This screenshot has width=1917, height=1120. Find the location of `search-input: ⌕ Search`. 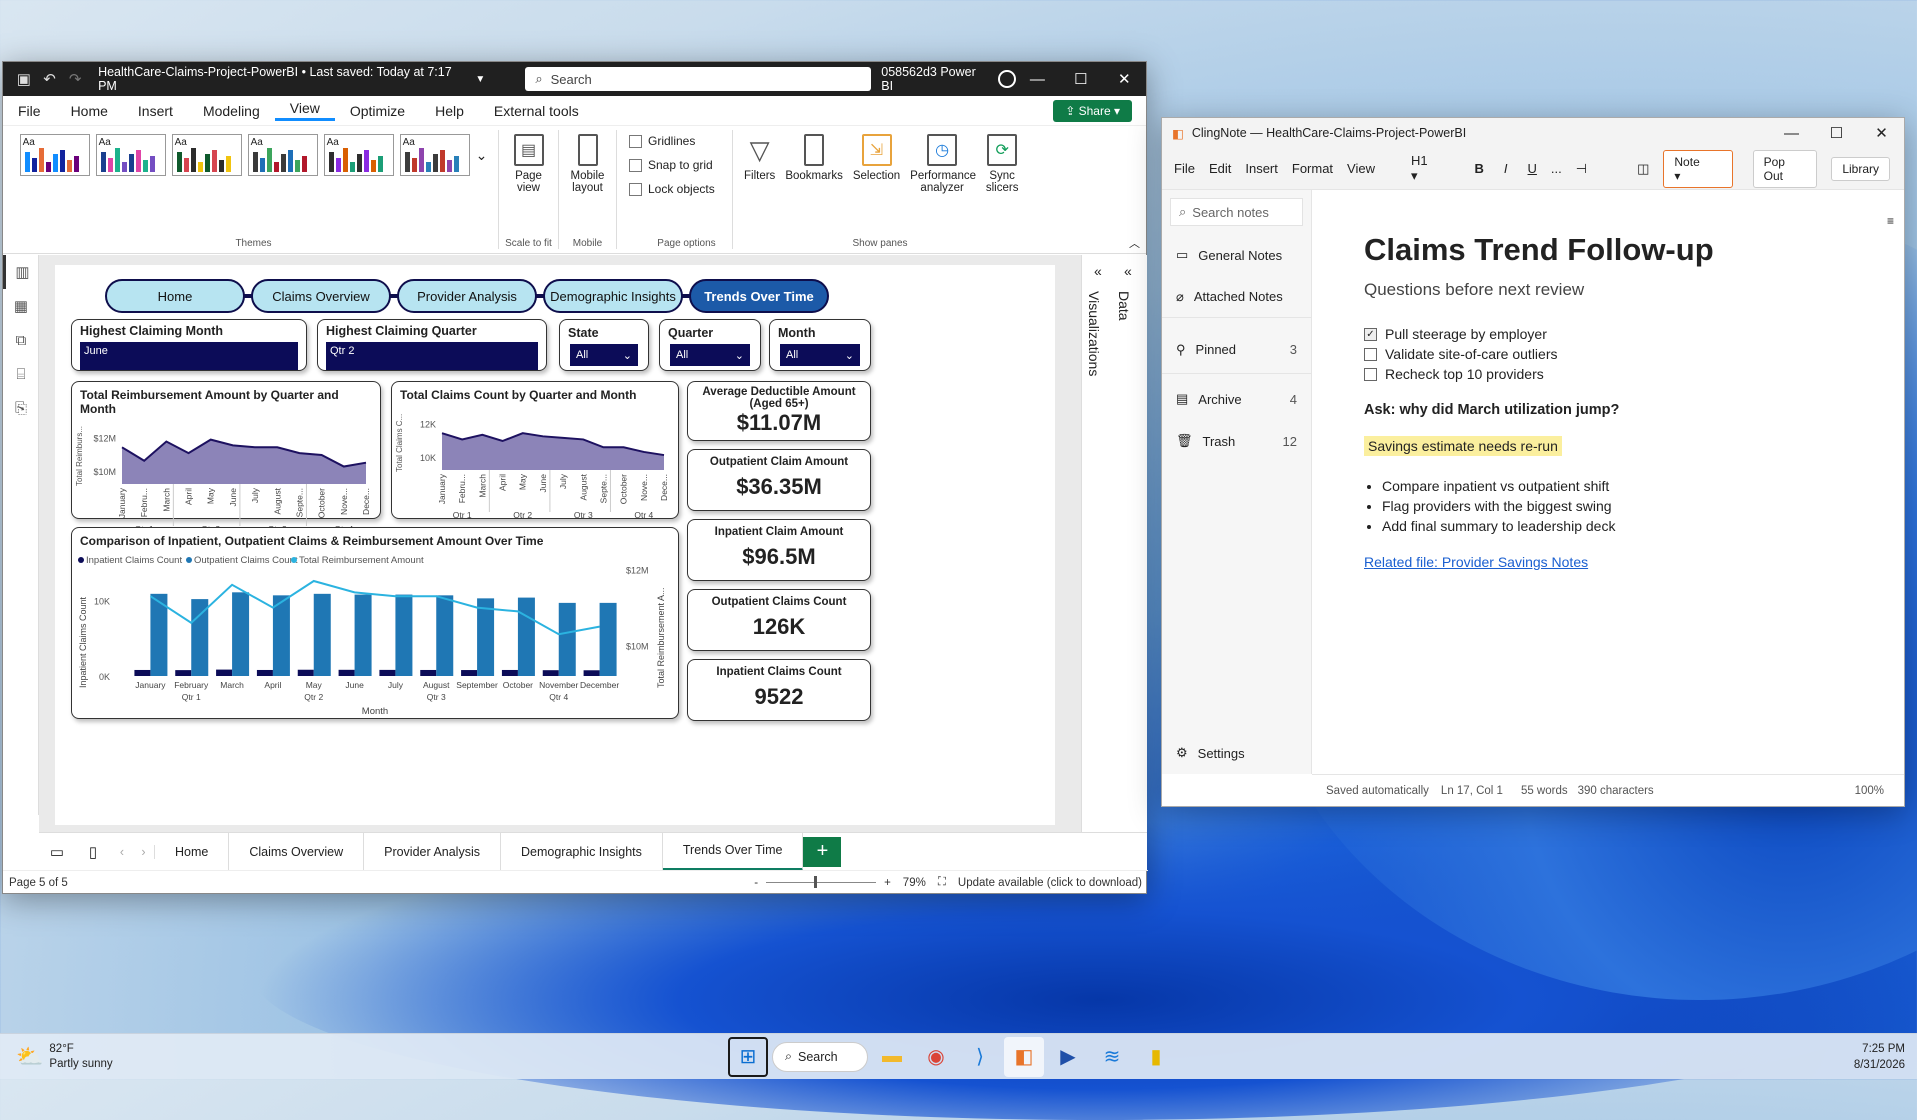

search-input: ⌕ Search is located at coordinates (698, 79).